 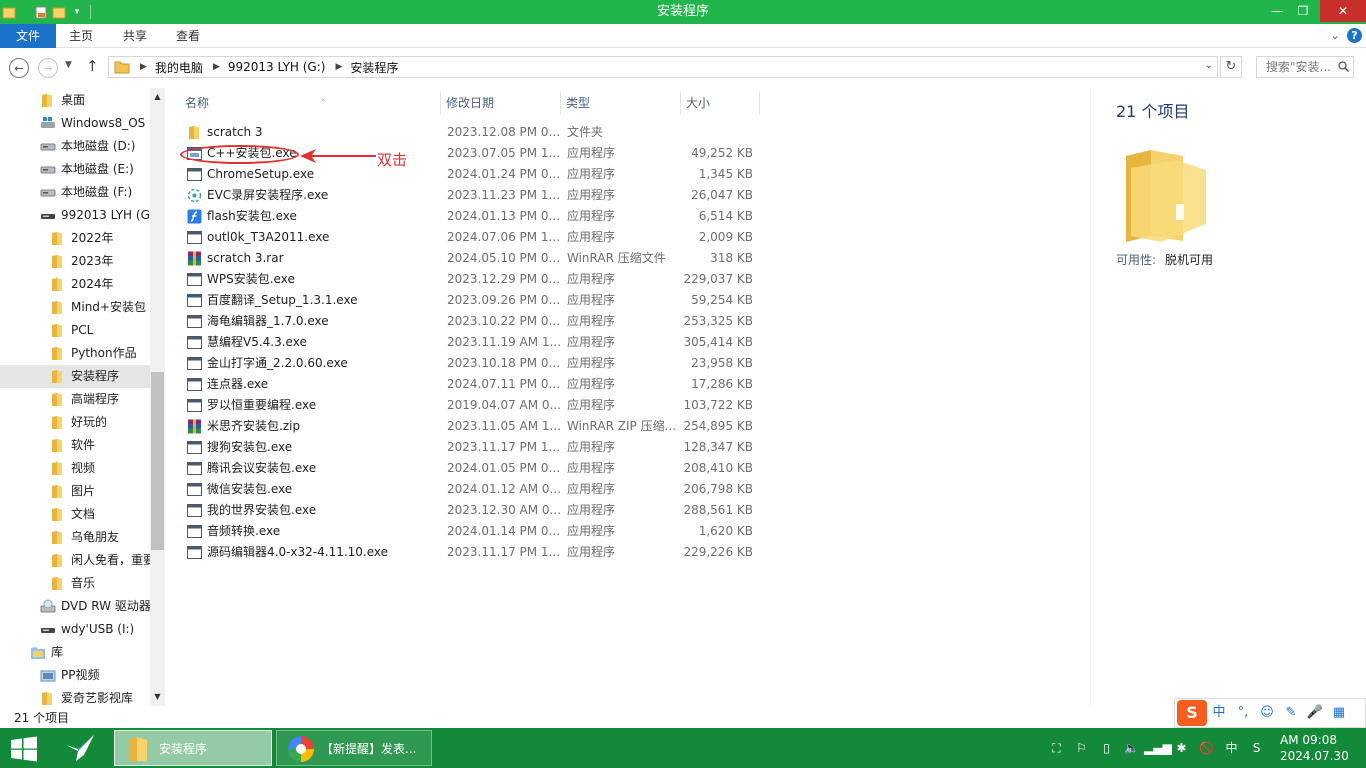 I want to click on breadcrumb-my-computer: 我的电脑, so click(x=179, y=67).